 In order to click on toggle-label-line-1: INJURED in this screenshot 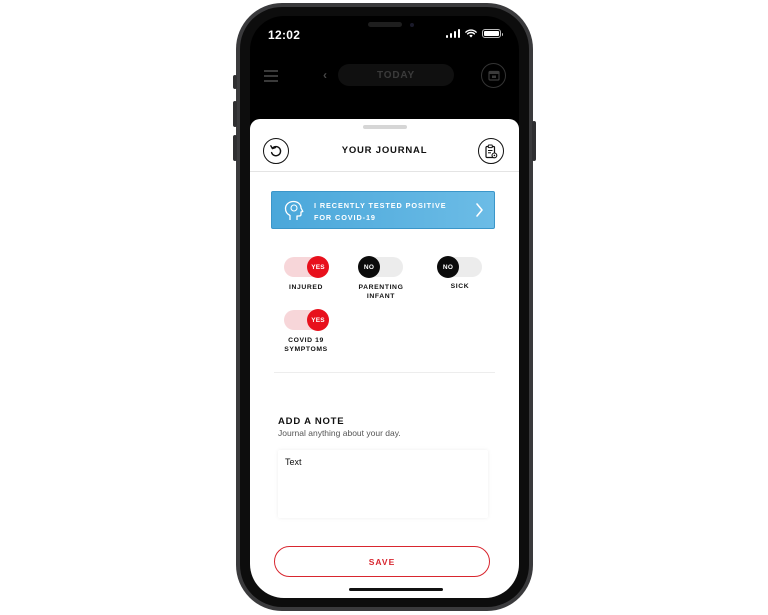, I will do `click(306, 287)`.